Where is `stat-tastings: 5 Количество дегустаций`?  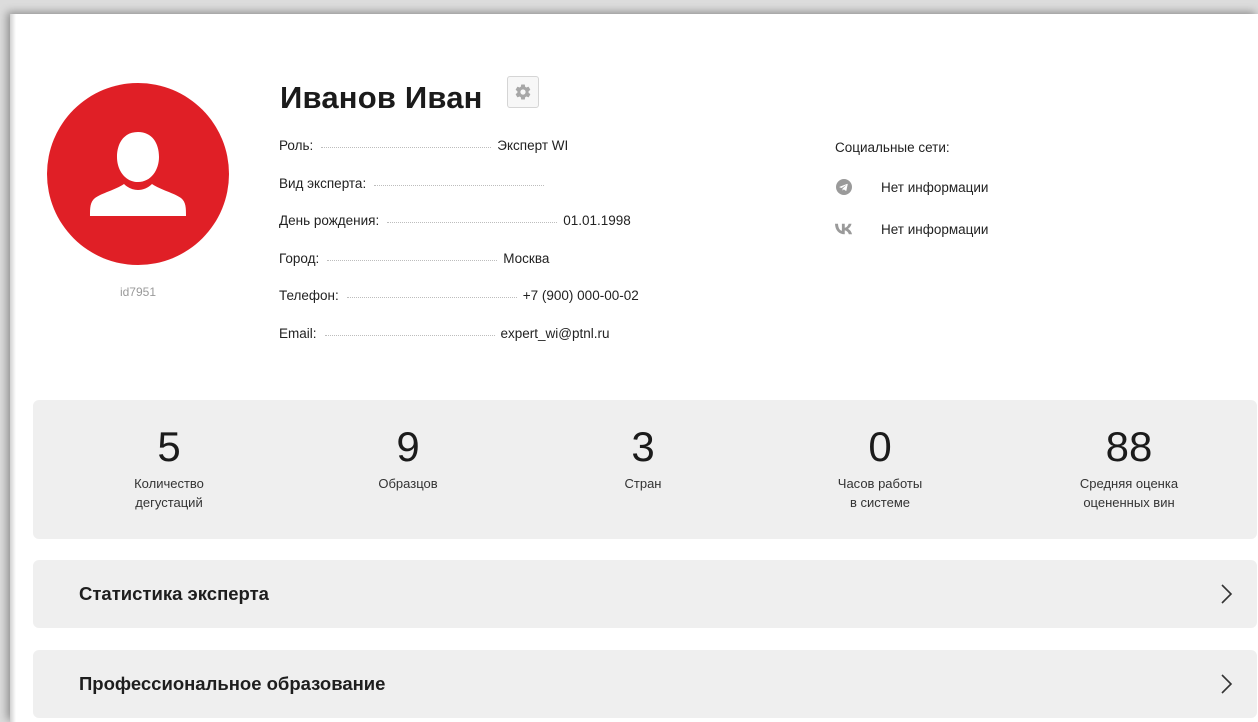
stat-tastings: 5 Количество дегустаций is located at coordinates (169, 456).